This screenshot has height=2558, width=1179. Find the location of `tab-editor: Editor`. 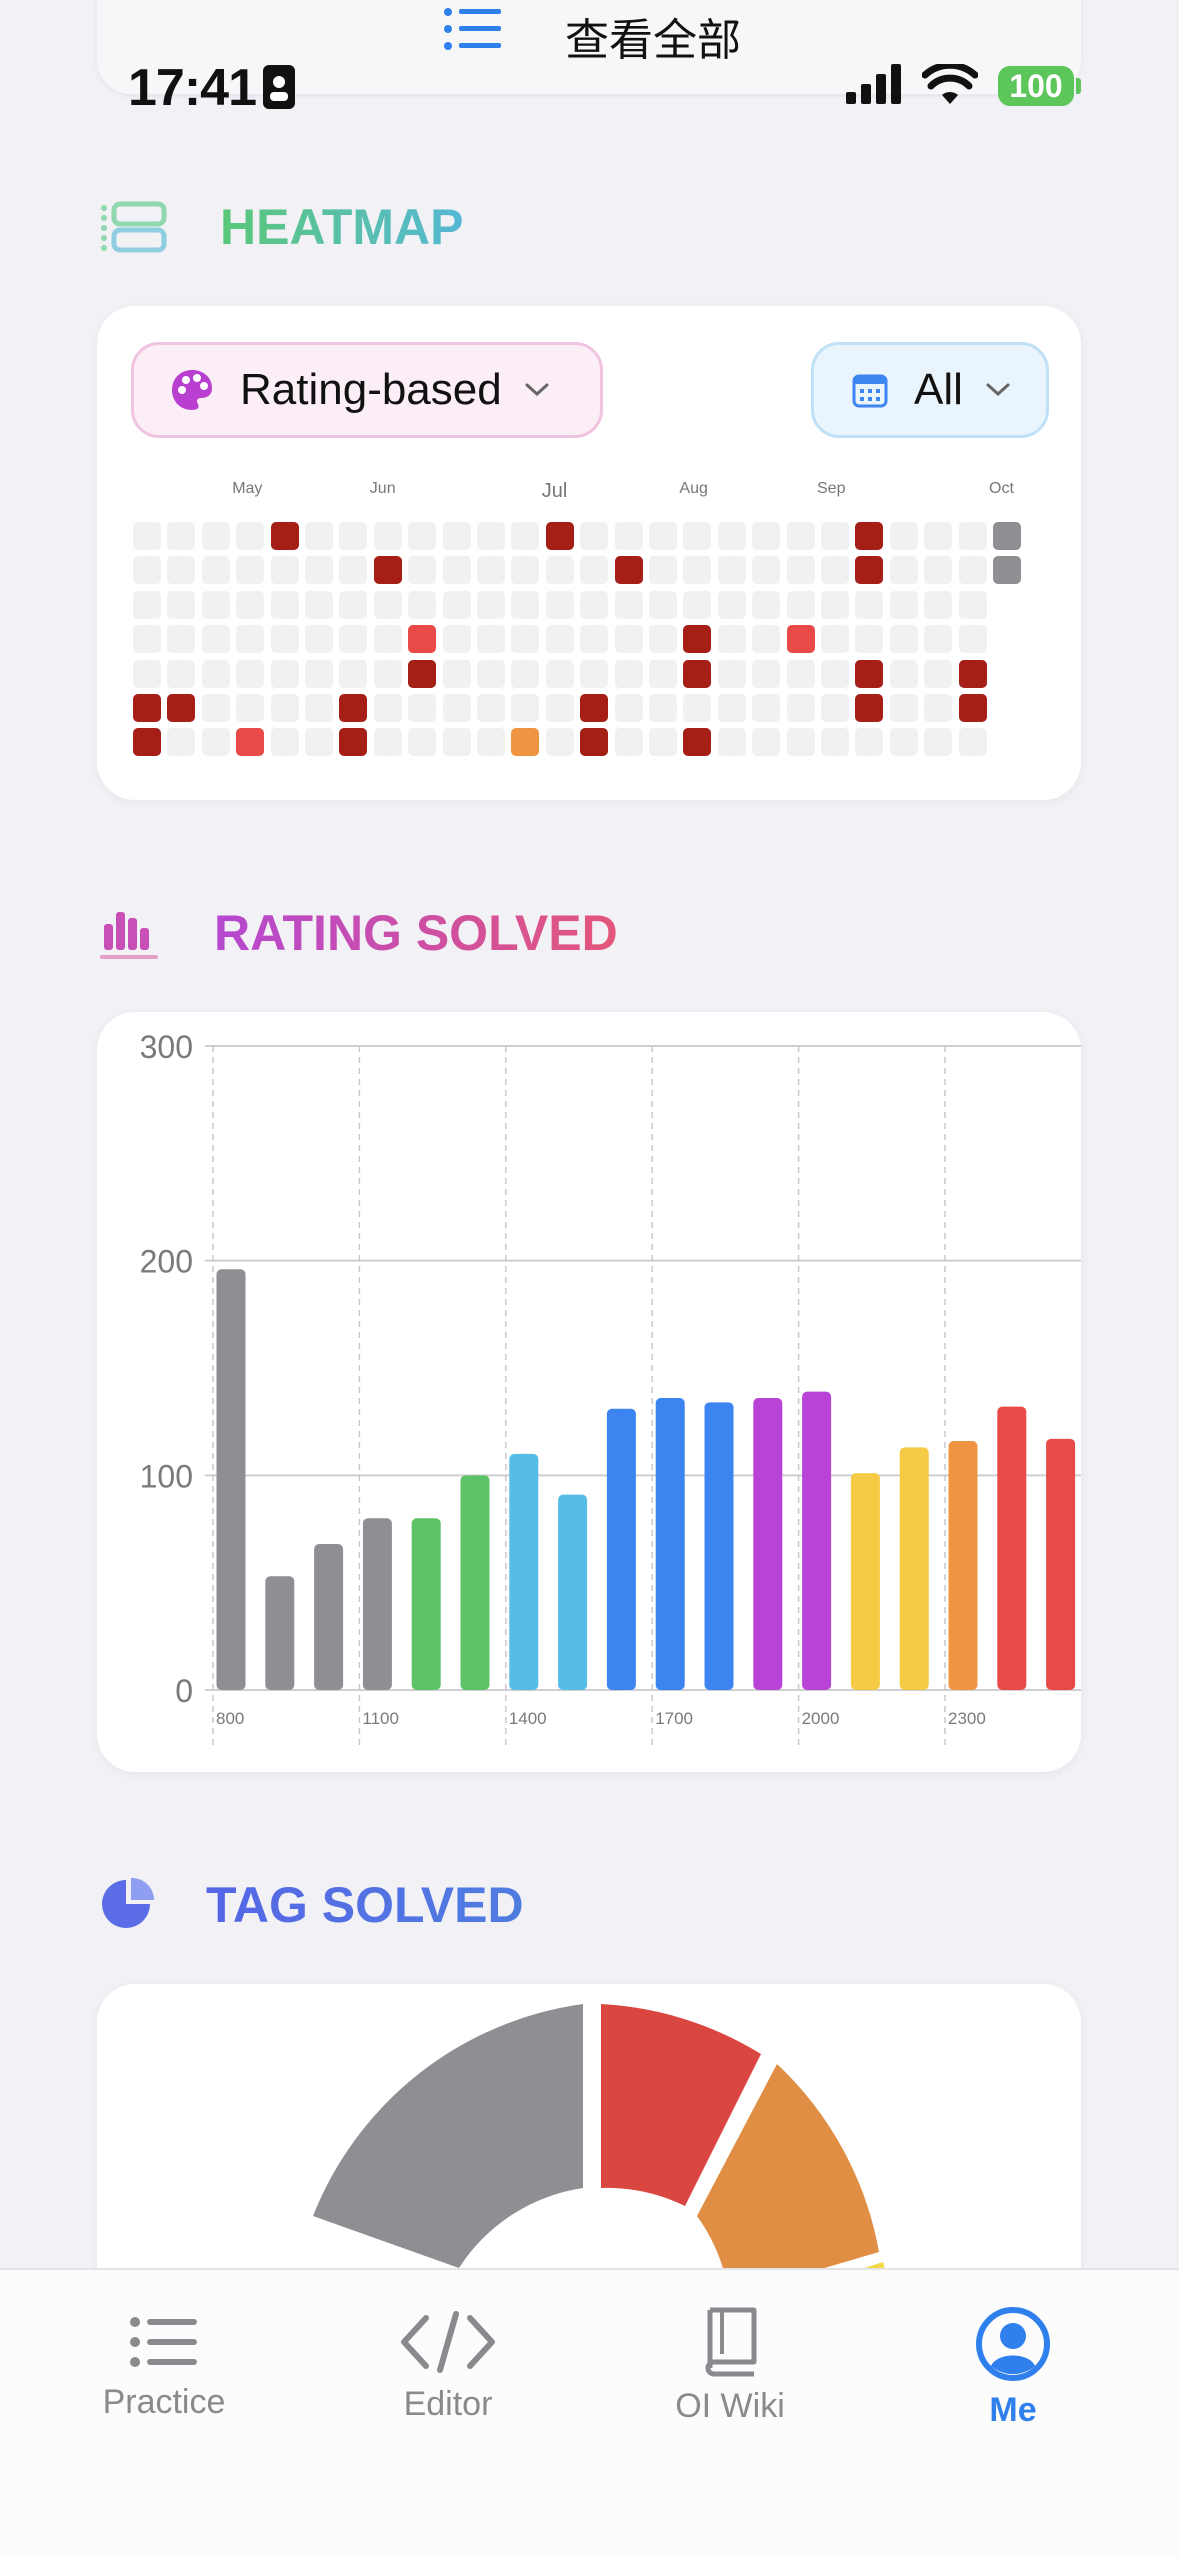

tab-editor: Editor is located at coordinates (448, 2347).